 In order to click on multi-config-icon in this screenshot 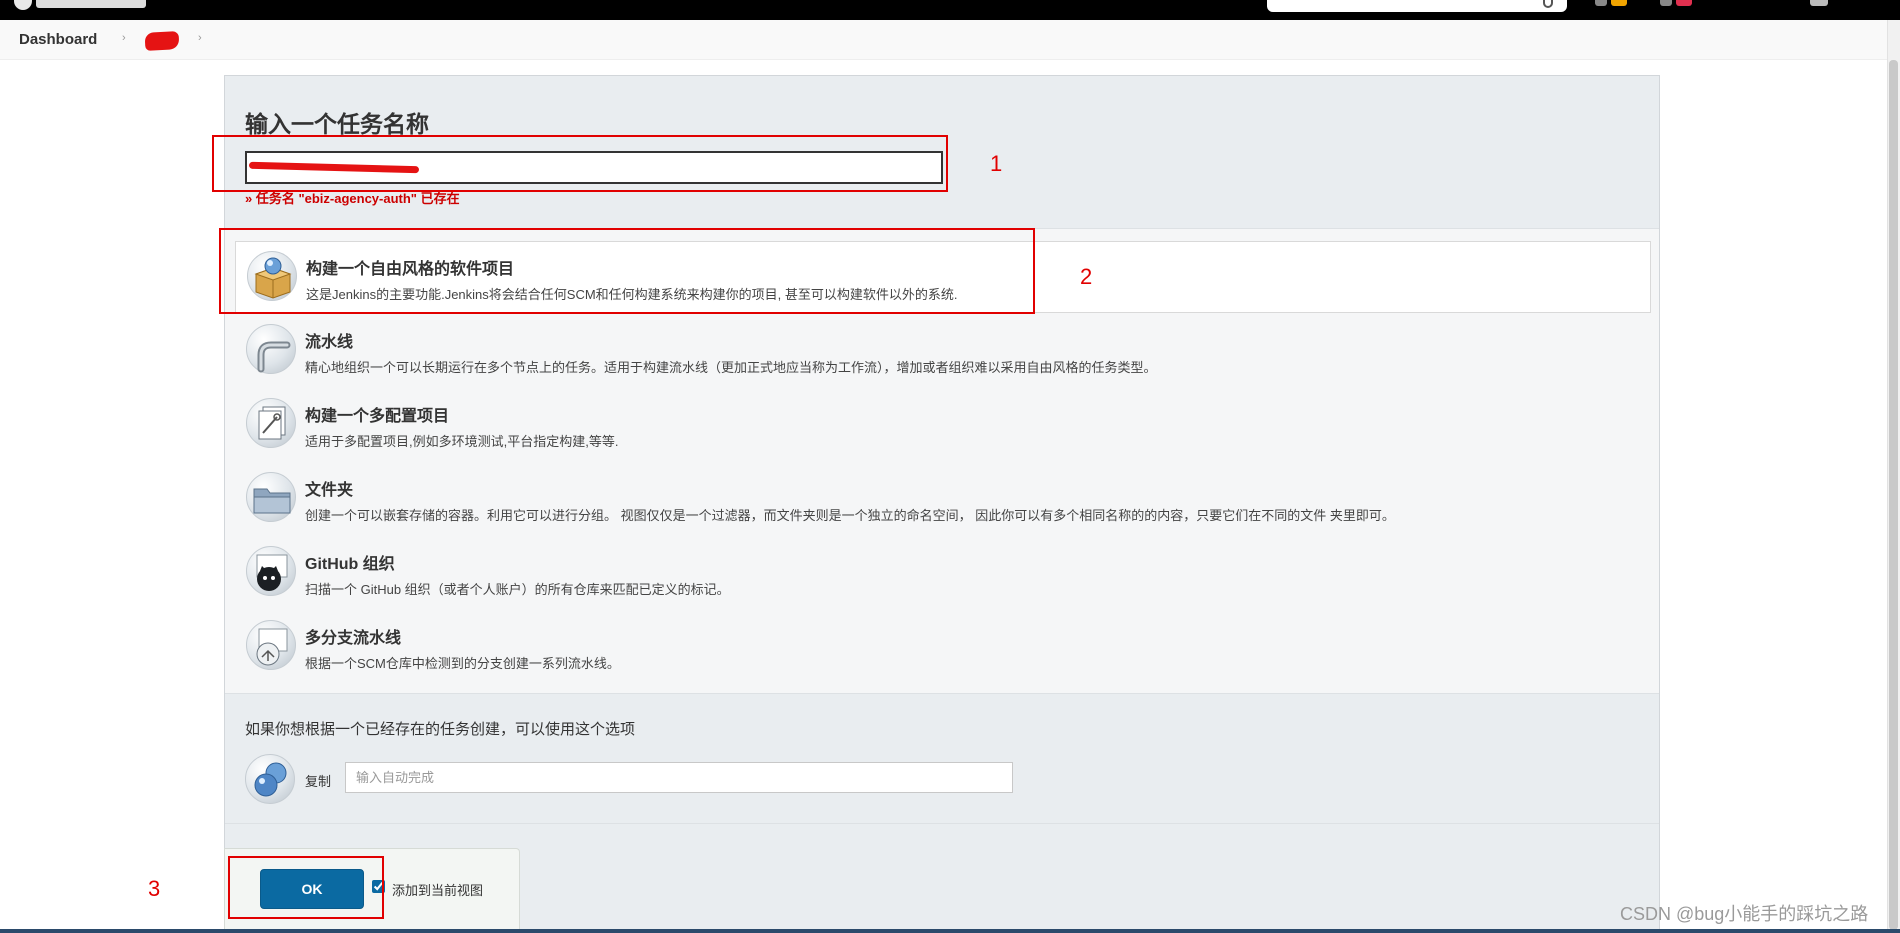, I will do `click(271, 423)`.